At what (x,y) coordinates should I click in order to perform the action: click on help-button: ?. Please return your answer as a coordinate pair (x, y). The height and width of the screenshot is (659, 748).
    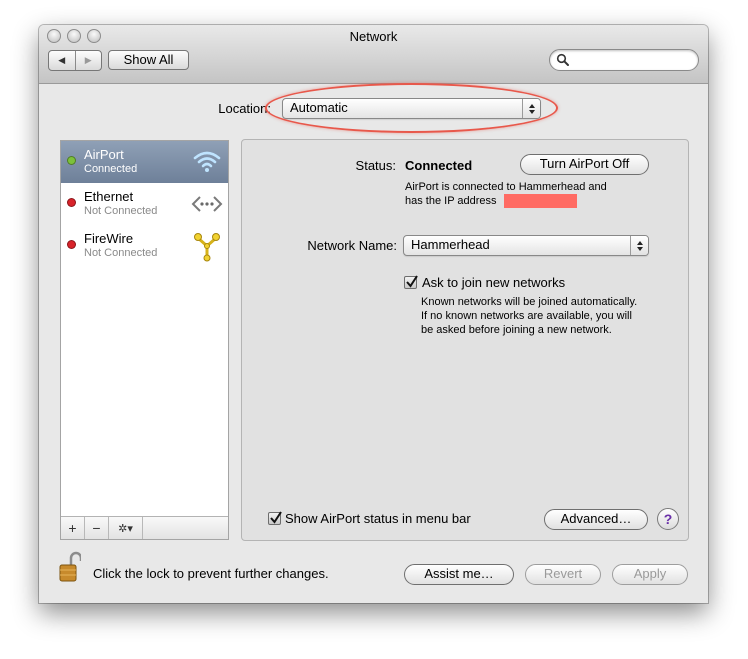
    Looking at the image, I should click on (668, 519).